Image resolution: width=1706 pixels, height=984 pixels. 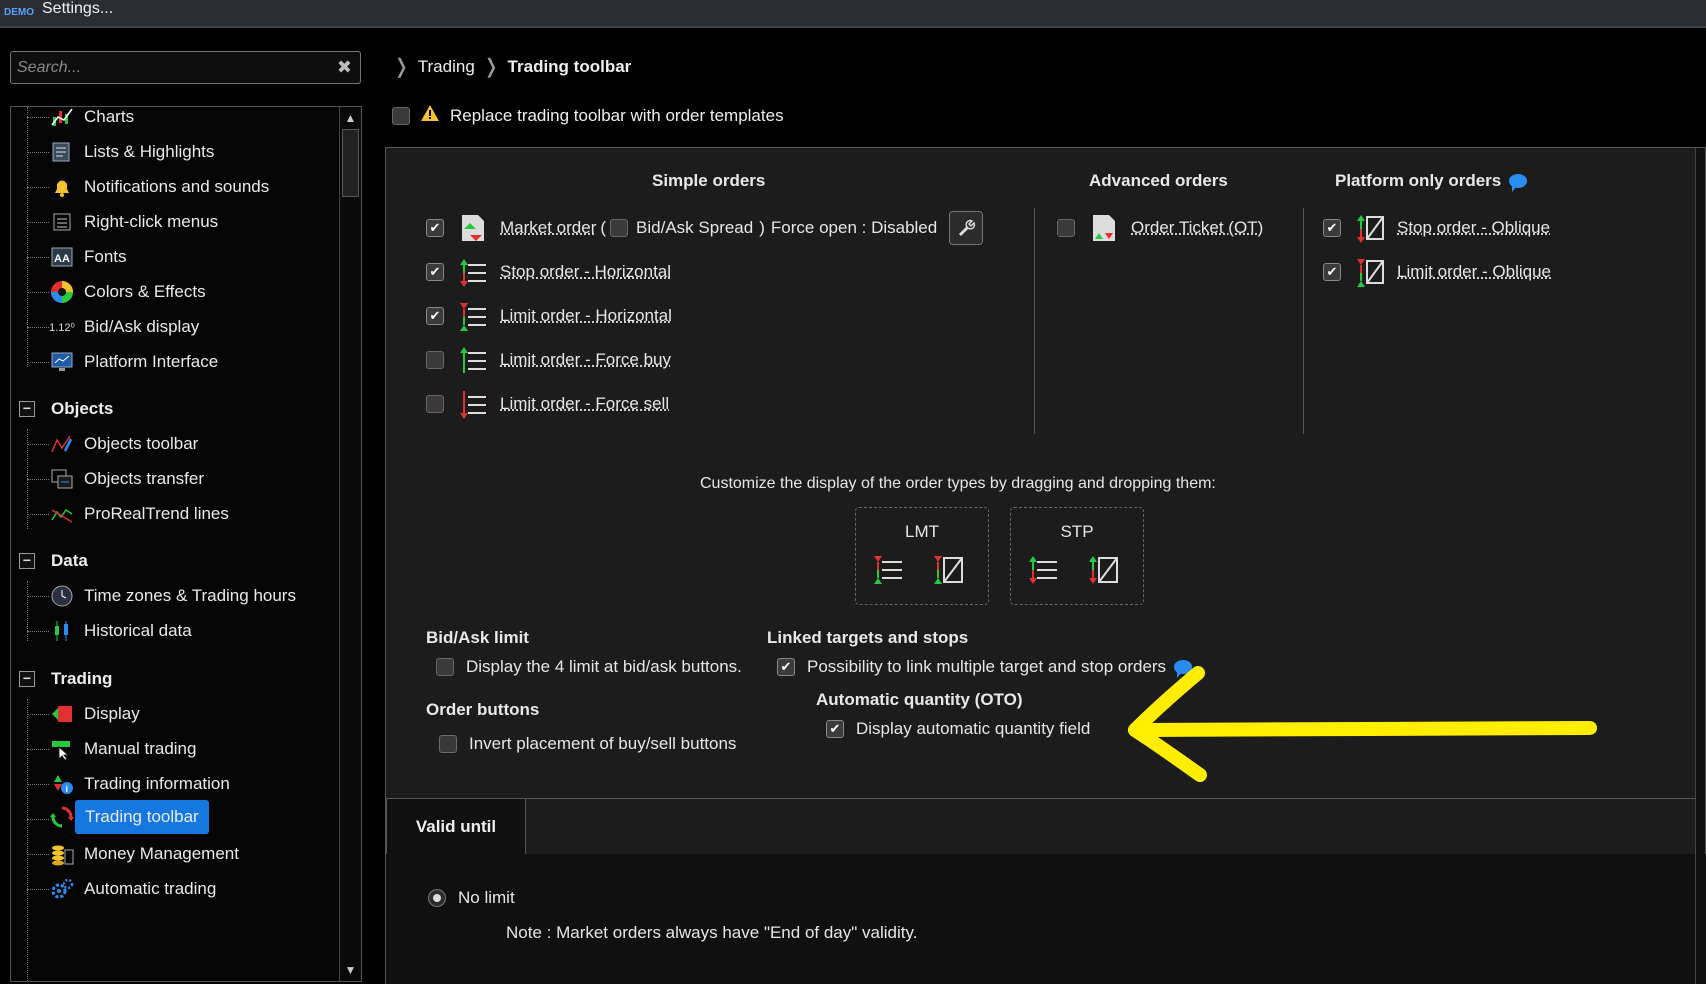 I want to click on lmt-drop-box: LMT, so click(x=922, y=556).